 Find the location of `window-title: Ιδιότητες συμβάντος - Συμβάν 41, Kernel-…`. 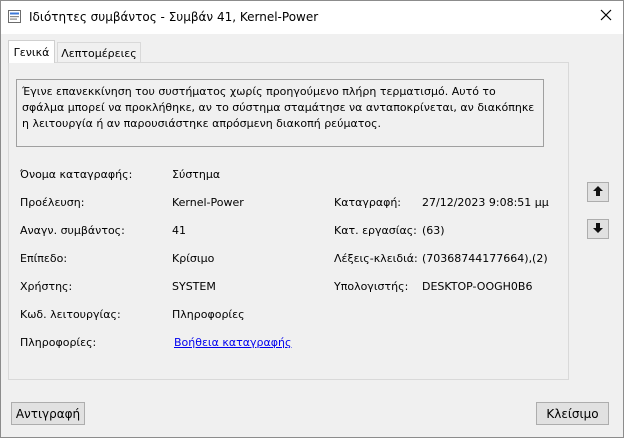

window-title: Ιδιότητες συμβάντος - Συμβάν 41, Kernel-… is located at coordinates (174, 17).